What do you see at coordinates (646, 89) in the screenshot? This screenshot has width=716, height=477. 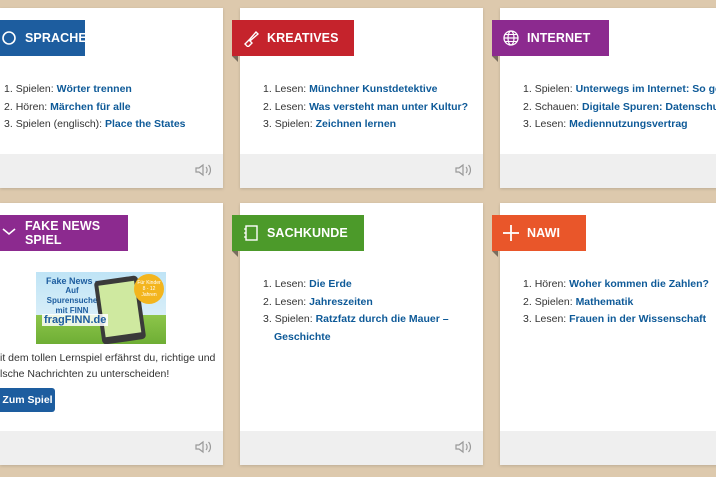 I see `link-unterwegs-im-internet: Unterwegs im Internet: So geht´s!` at bounding box center [646, 89].